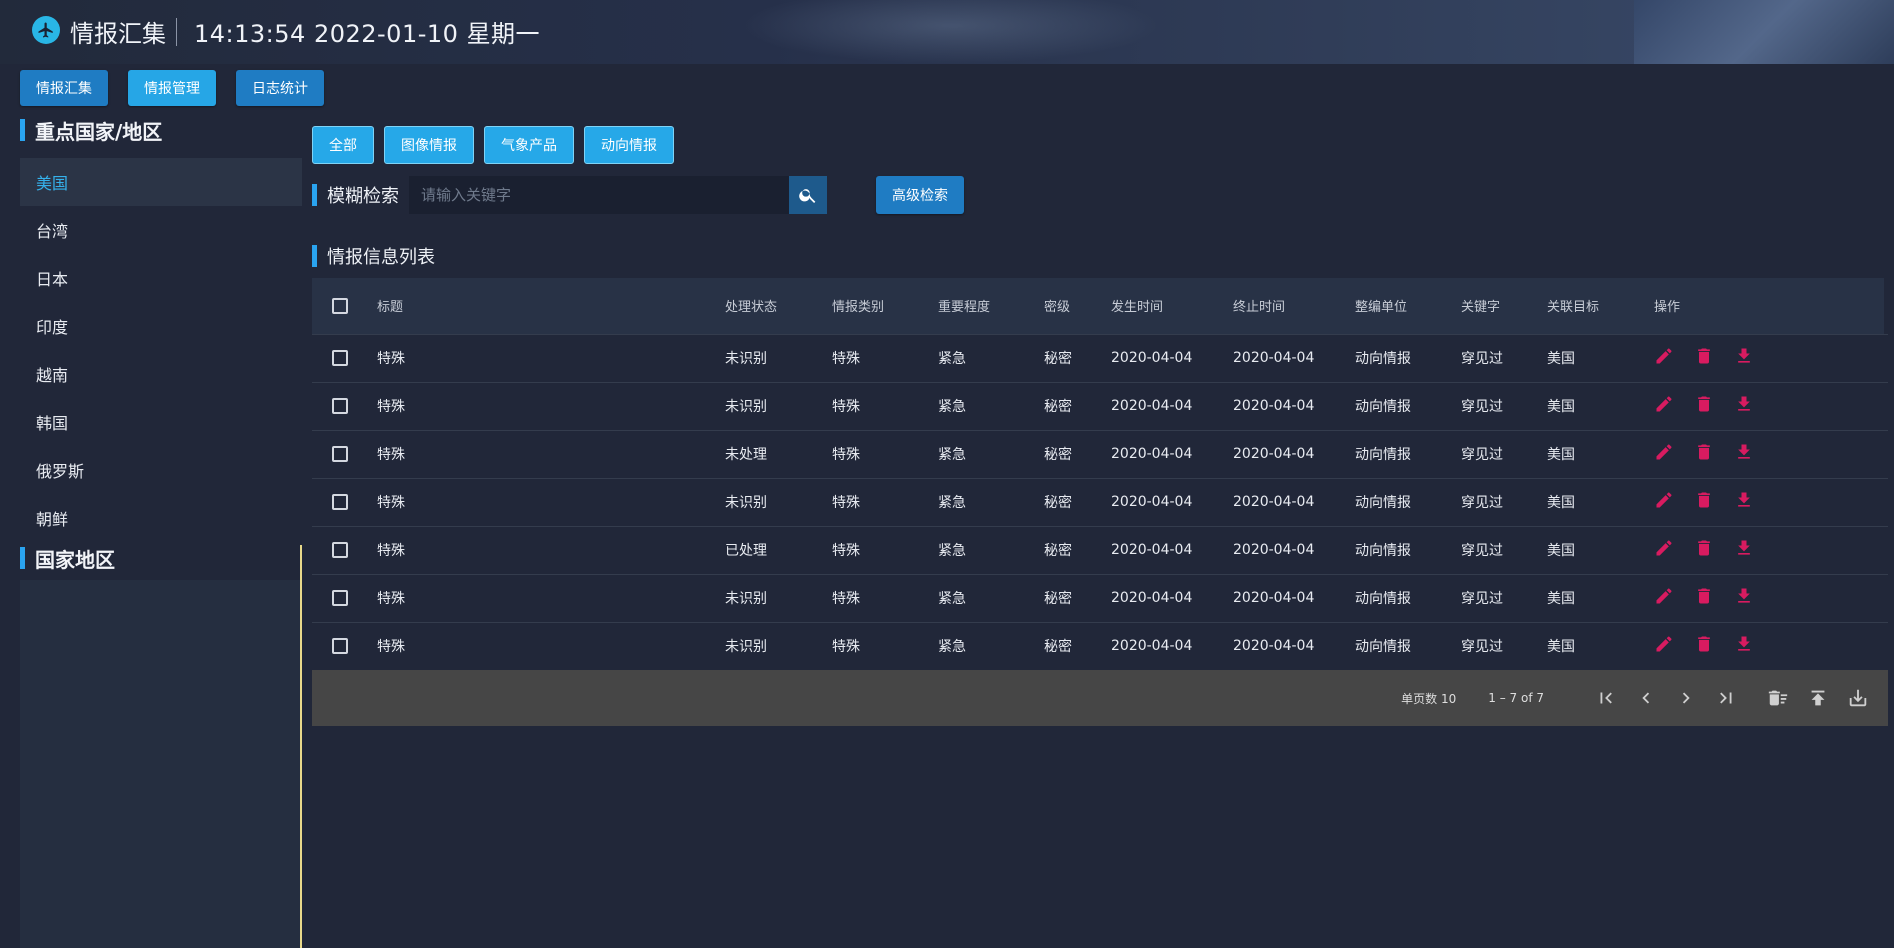 This screenshot has width=1894, height=948. Describe the element at coordinates (990, 306) in the screenshot. I see `column-header: 重要程度` at that location.